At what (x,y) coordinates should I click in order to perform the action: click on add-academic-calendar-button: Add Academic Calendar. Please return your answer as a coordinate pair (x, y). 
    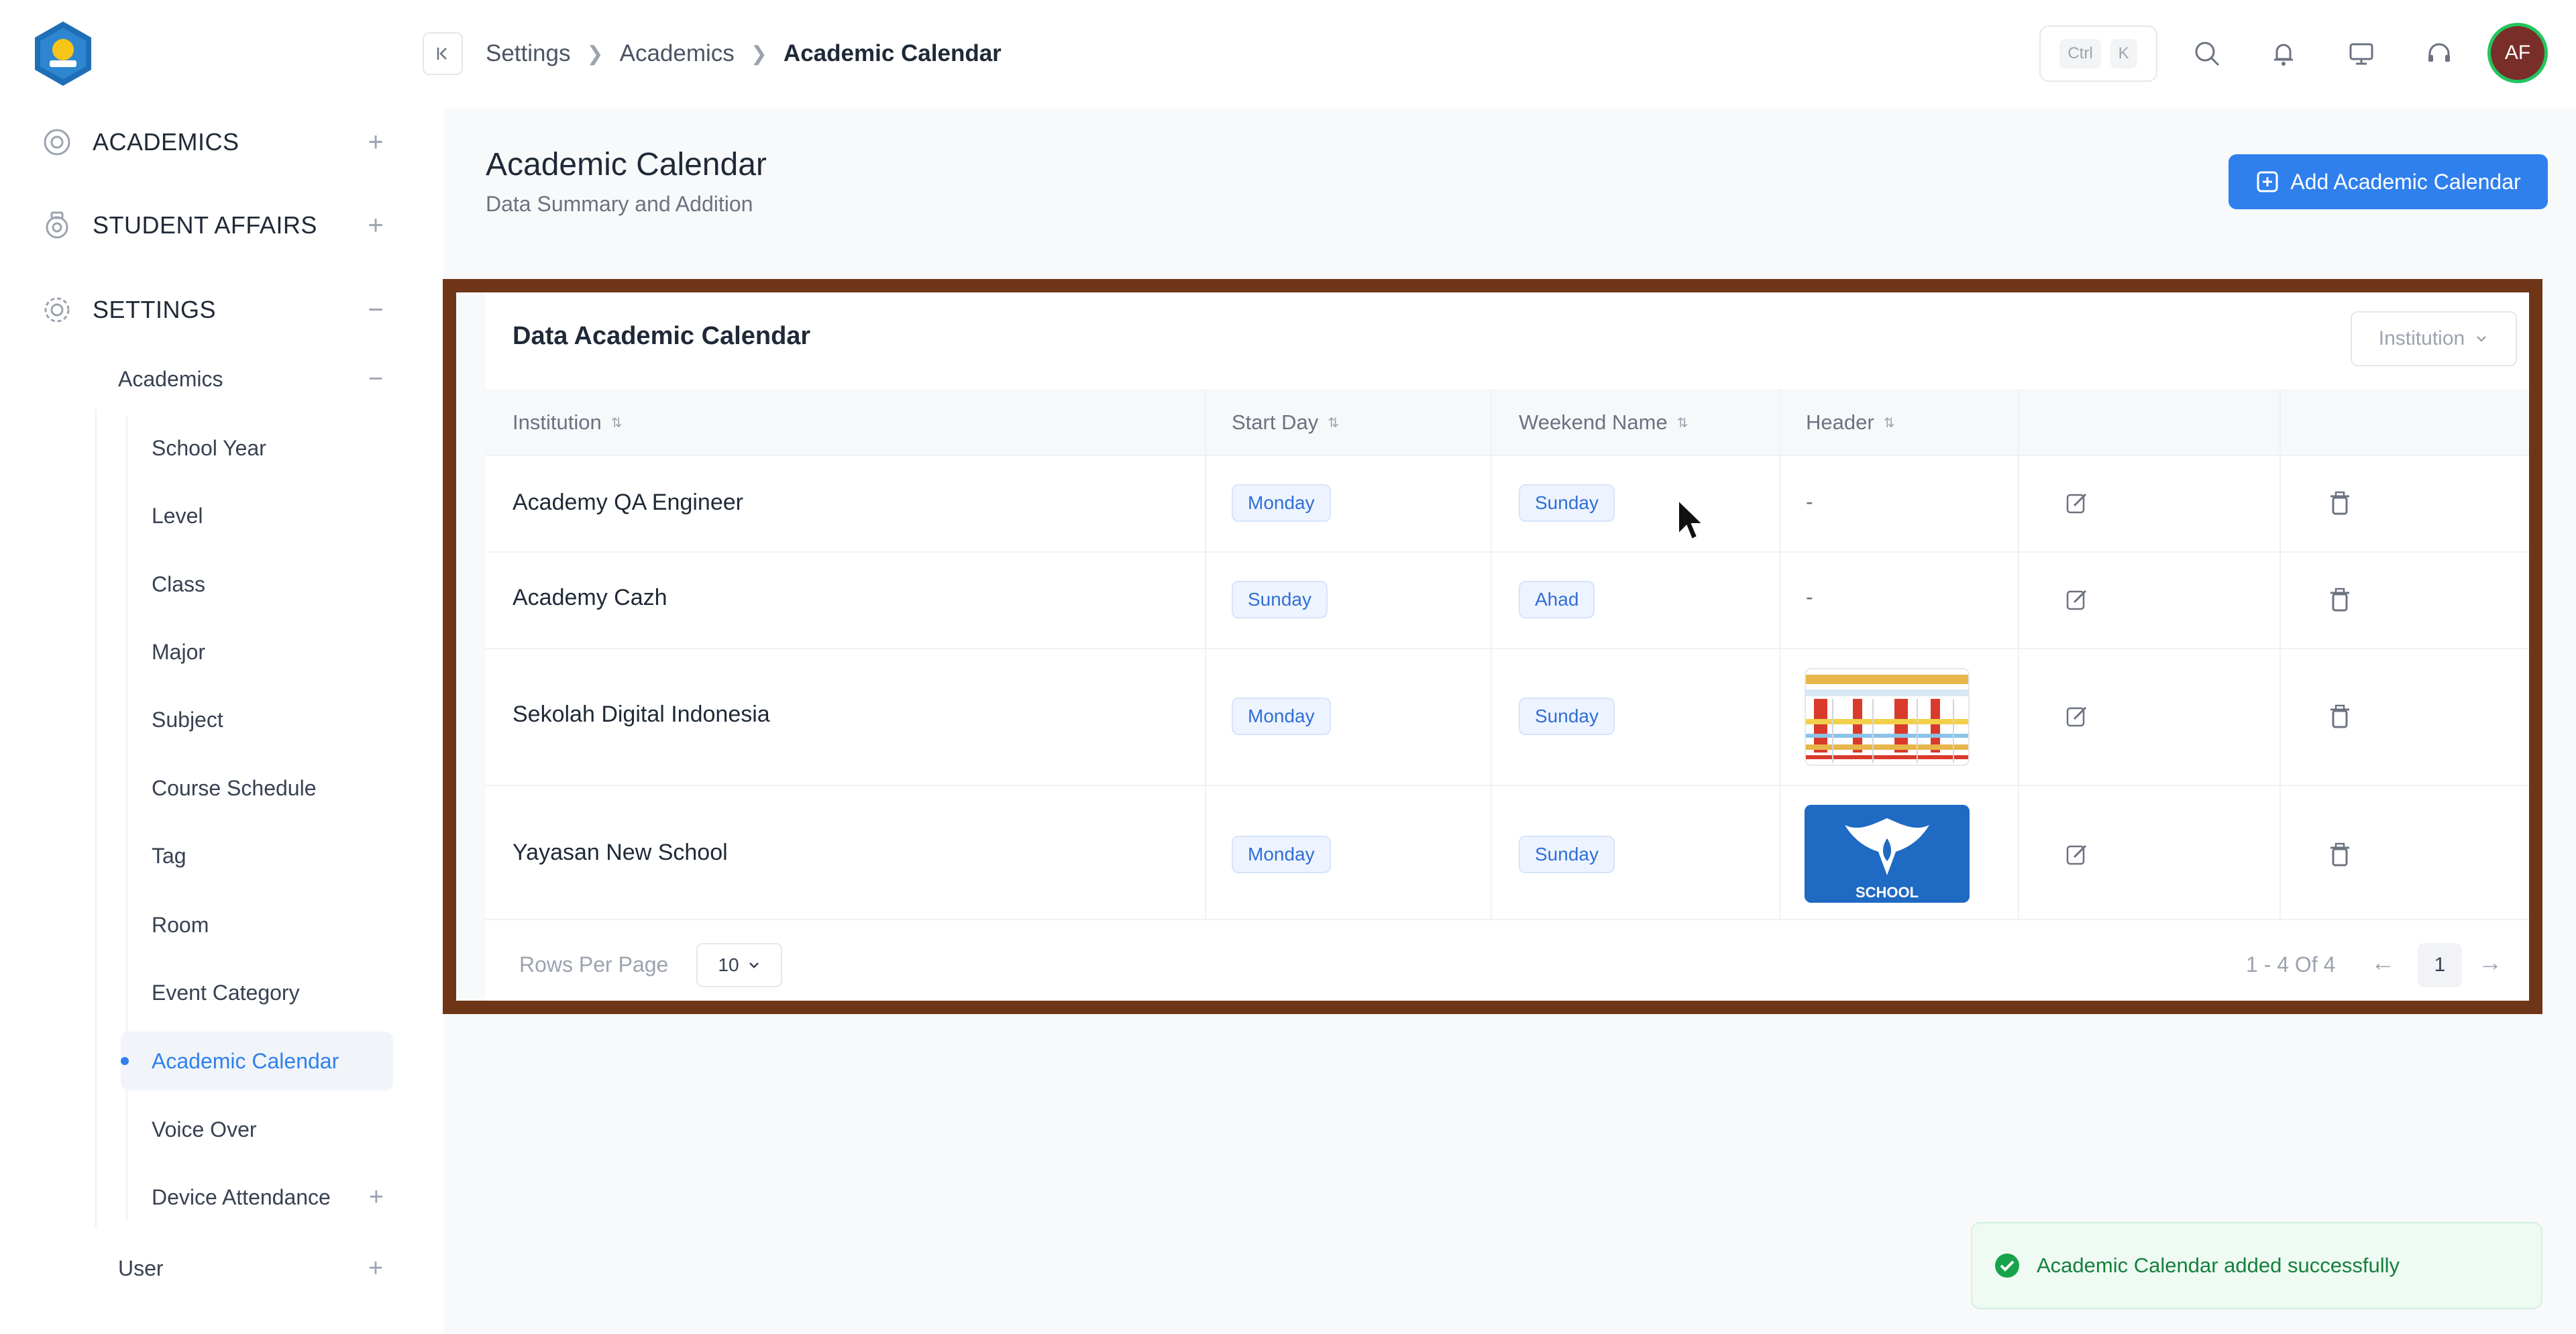
    Looking at the image, I should click on (2388, 181).